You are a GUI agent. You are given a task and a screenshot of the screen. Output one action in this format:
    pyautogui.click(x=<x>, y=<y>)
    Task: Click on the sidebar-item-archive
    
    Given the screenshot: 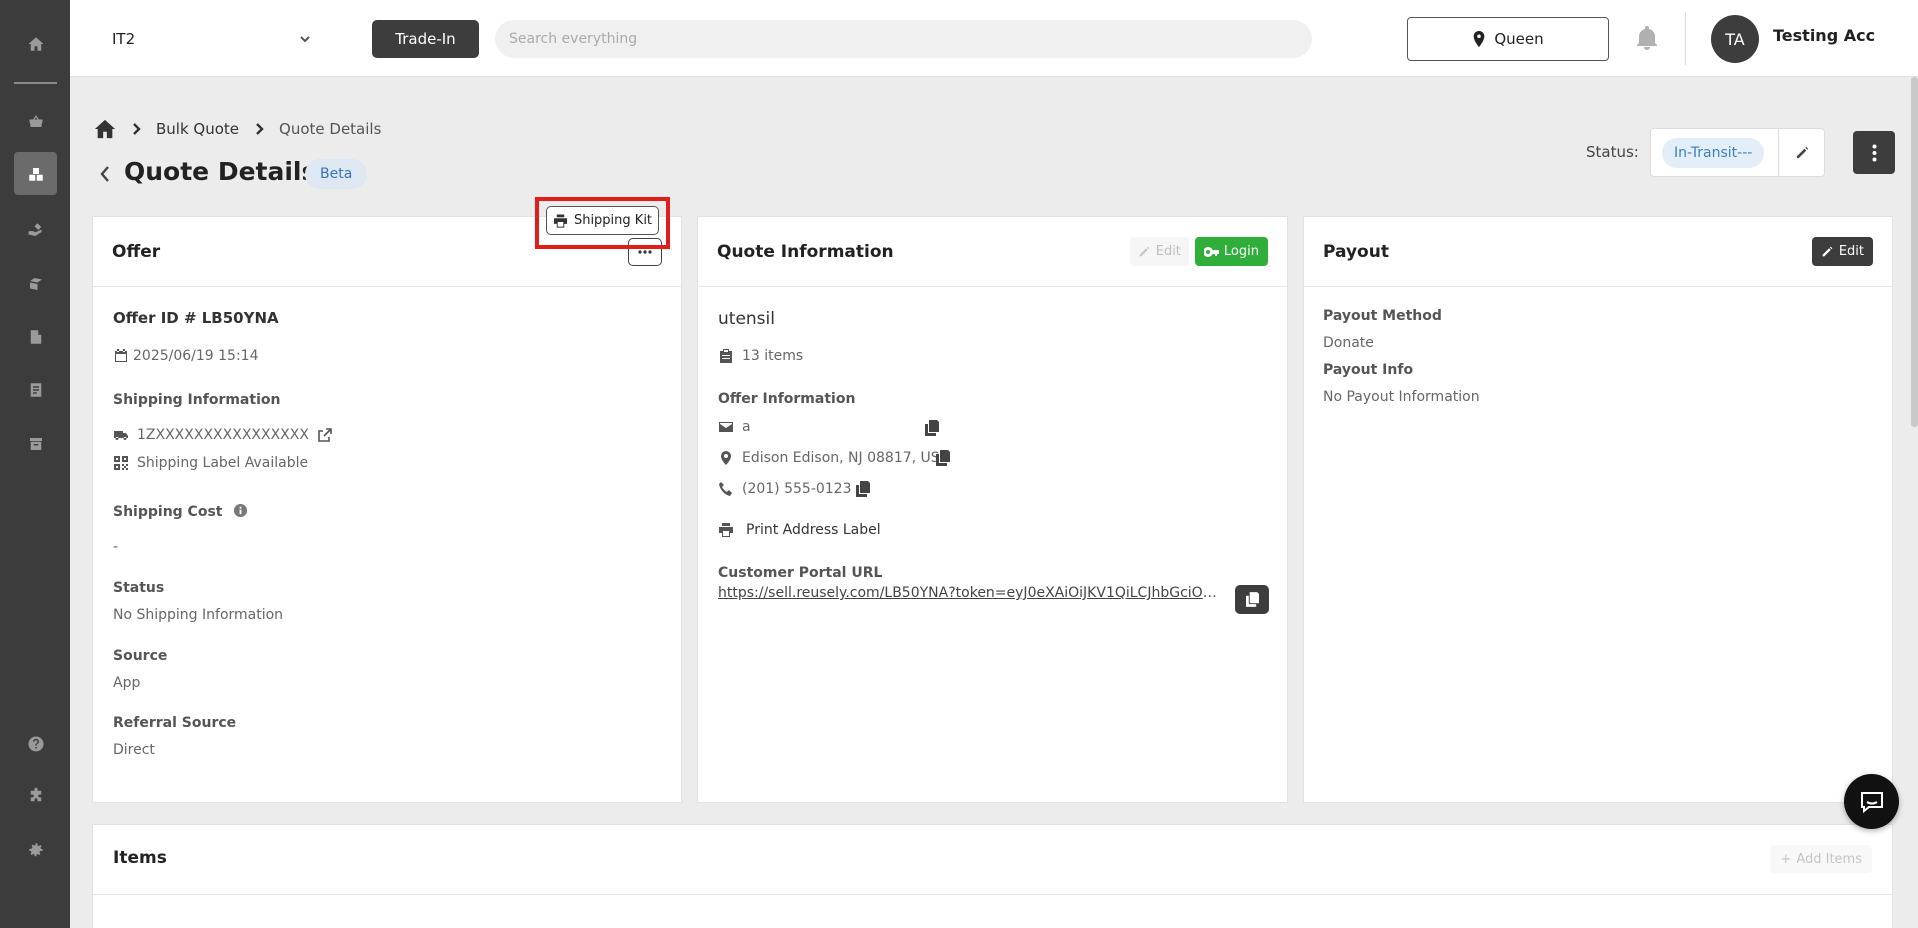 What is the action you would take?
    pyautogui.click(x=35, y=443)
    